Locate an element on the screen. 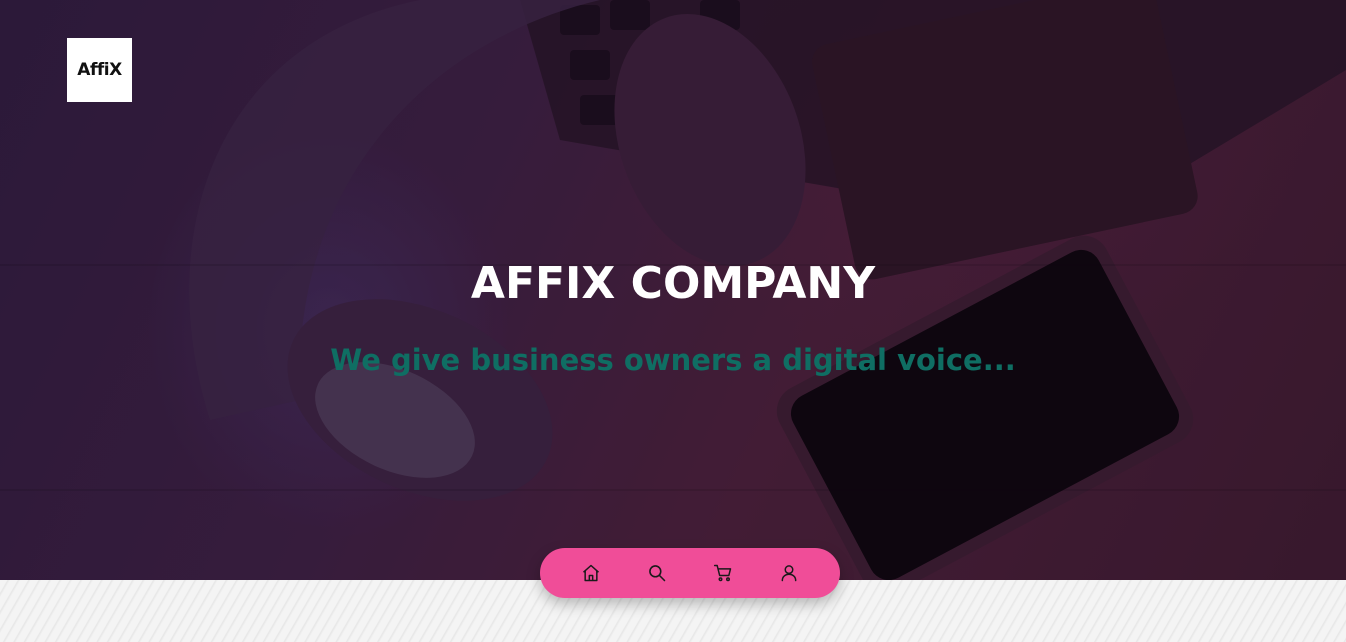  nav-home-button is located at coordinates (591, 573).